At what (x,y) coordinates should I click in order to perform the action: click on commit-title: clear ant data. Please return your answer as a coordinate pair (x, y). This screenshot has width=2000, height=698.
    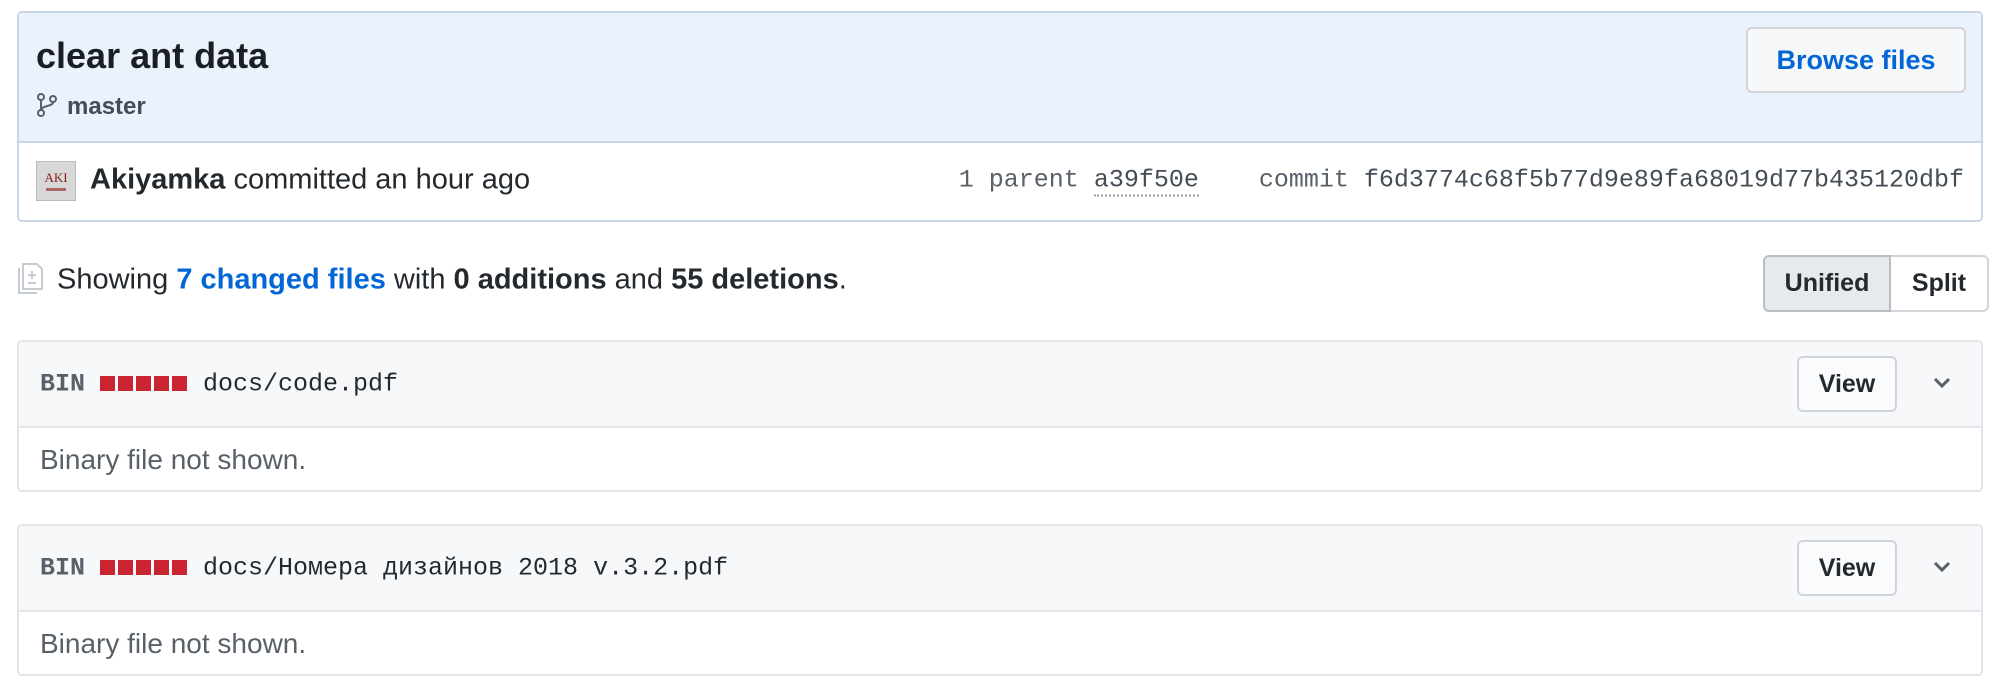
    Looking at the image, I should click on (152, 55).